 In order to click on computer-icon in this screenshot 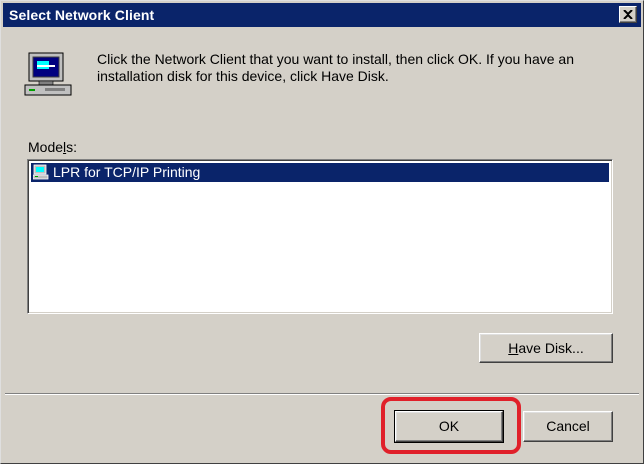, I will do `click(48, 74)`.